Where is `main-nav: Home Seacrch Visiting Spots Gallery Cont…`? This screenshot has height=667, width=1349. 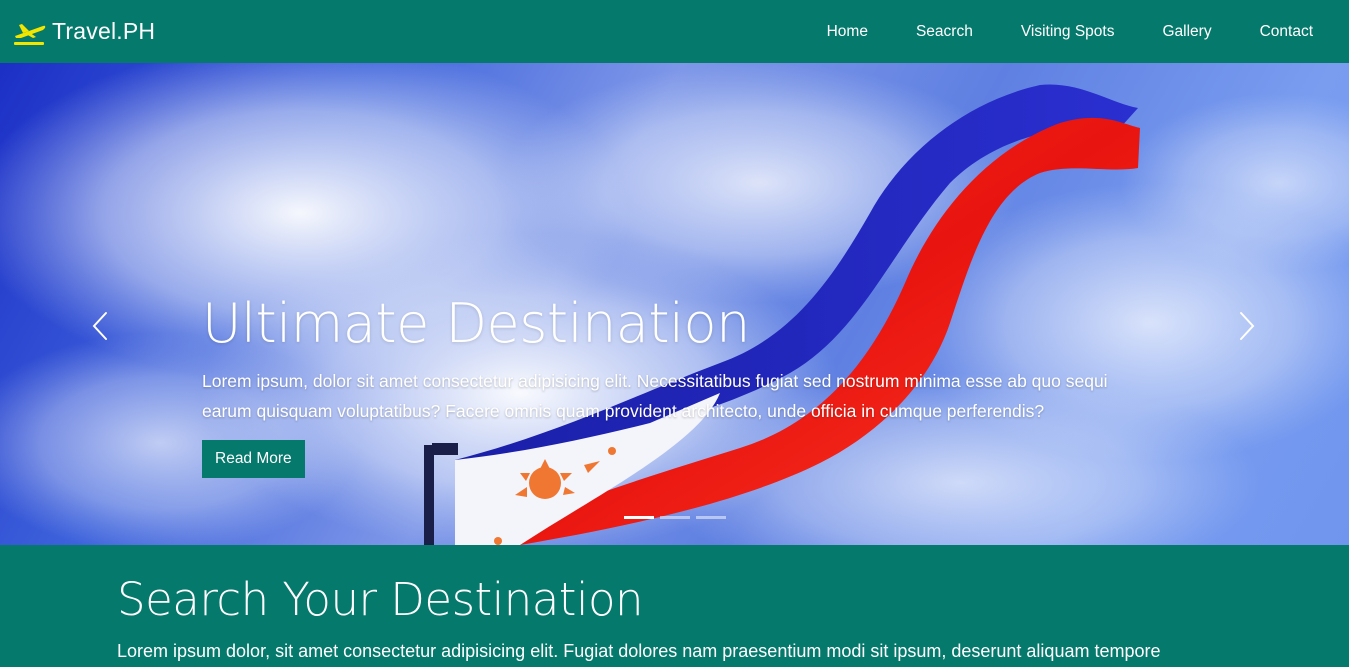 main-nav: Home Seacrch Visiting Spots Gallery Cont… is located at coordinates (1070, 31).